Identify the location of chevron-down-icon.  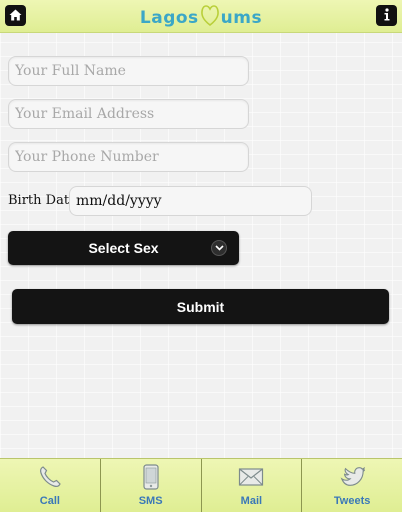
(219, 248).